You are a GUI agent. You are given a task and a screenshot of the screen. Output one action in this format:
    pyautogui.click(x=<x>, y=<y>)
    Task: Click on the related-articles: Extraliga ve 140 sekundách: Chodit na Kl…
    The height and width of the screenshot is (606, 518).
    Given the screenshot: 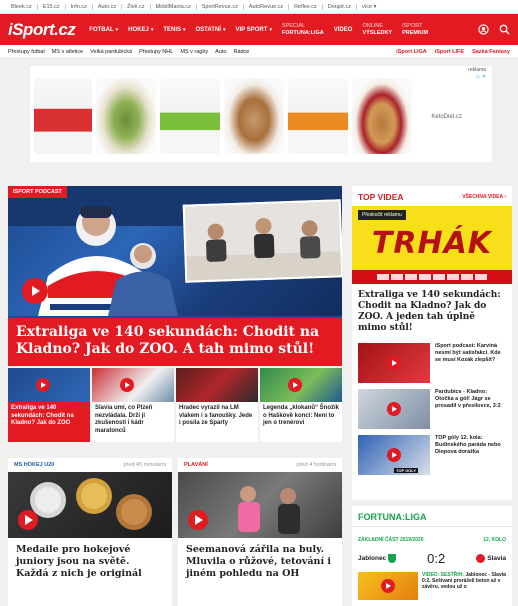 What is the action you would take?
    pyautogui.click(x=175, y=405)
    